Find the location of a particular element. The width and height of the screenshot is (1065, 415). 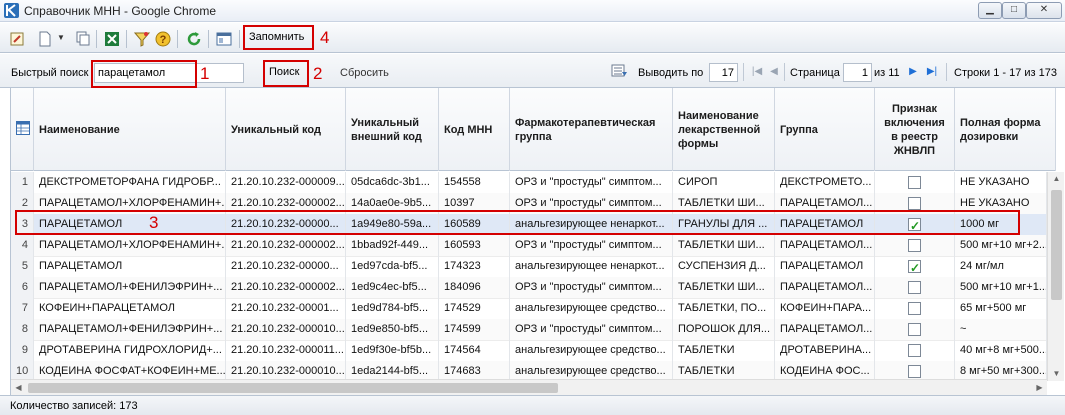

excel-export-icon is located at coordinates (112, 39).